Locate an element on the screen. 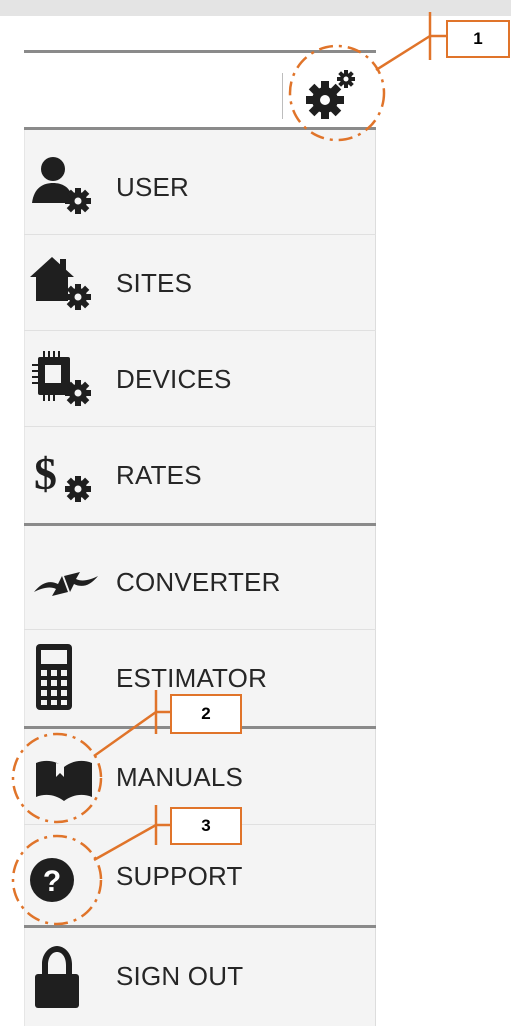 The height and width of the screenshot is (1026, 511). menu-item-sign-out: SIGN OUT is located at coordinates (200, 976).